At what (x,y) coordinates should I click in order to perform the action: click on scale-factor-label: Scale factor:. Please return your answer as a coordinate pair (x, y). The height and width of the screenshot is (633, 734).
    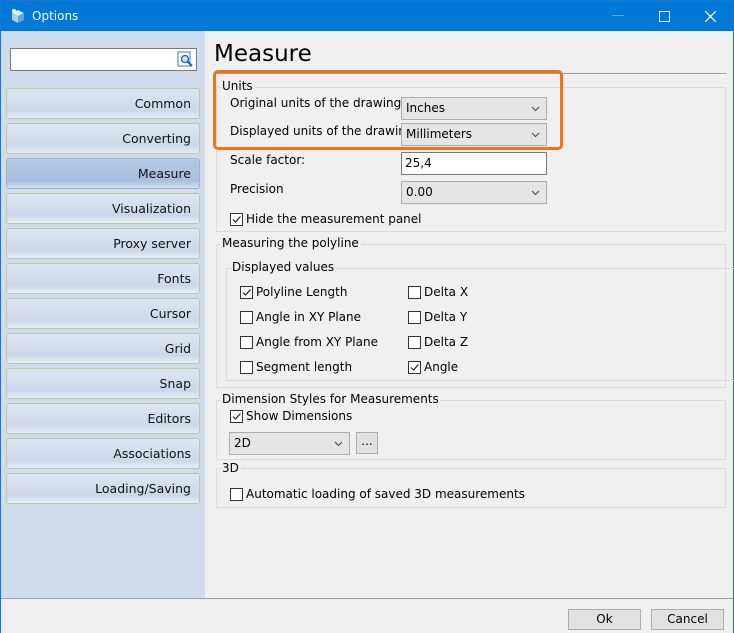
    Looking at the image, I should click on (268, 160).